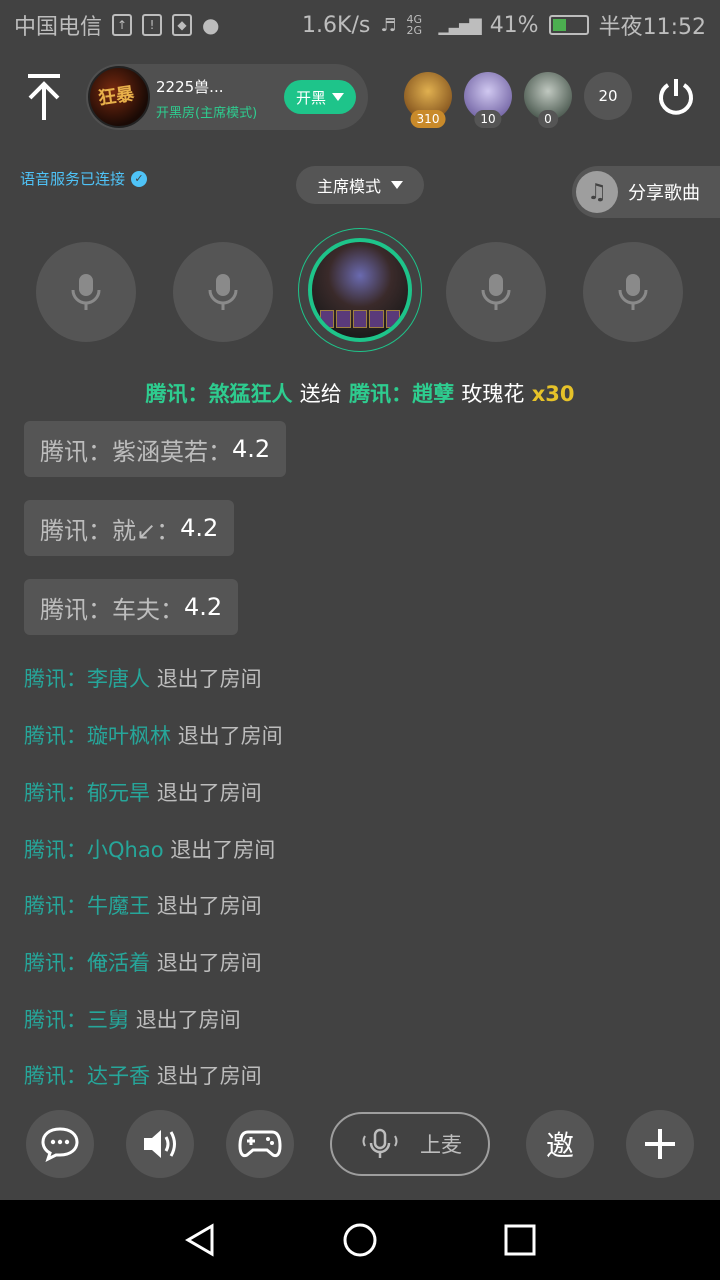 The image size is (720, 1280). I want to click on battery-percent: 41%, so click(514, 25).